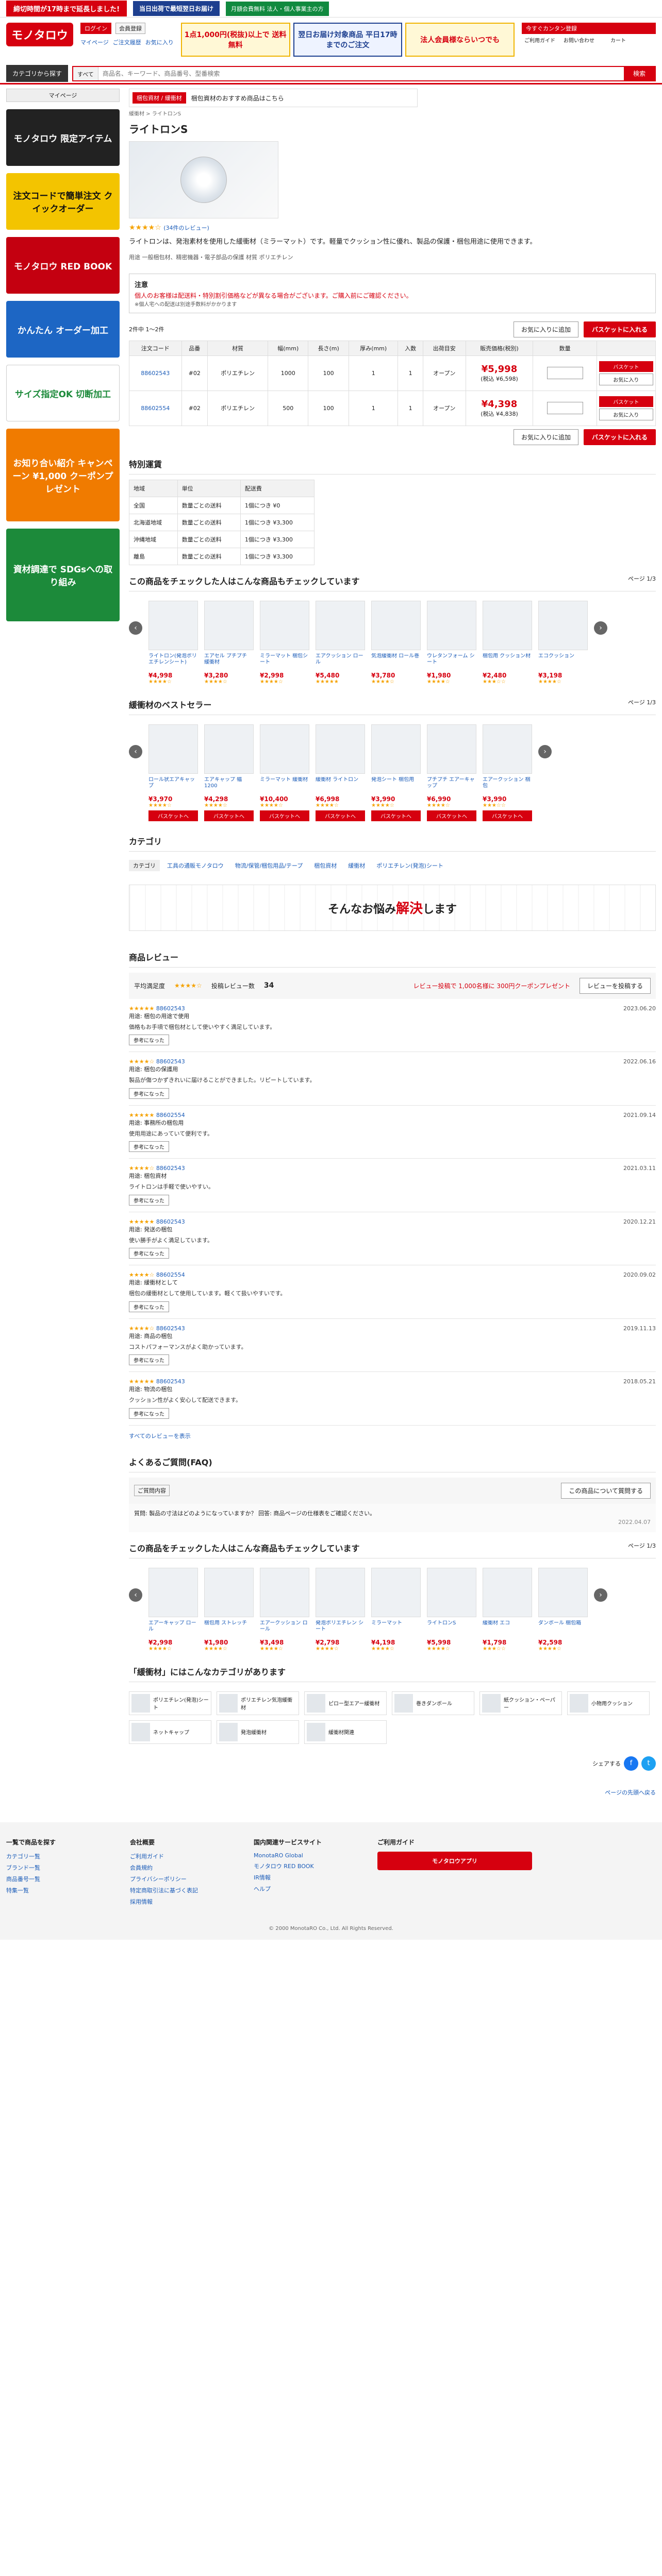 This screenshot has height=2576, width=662. What do you see at coordinates (626, 366) in the screenshot?
I see `row-cart-button: バスケット` at bounding box center [626, 366].